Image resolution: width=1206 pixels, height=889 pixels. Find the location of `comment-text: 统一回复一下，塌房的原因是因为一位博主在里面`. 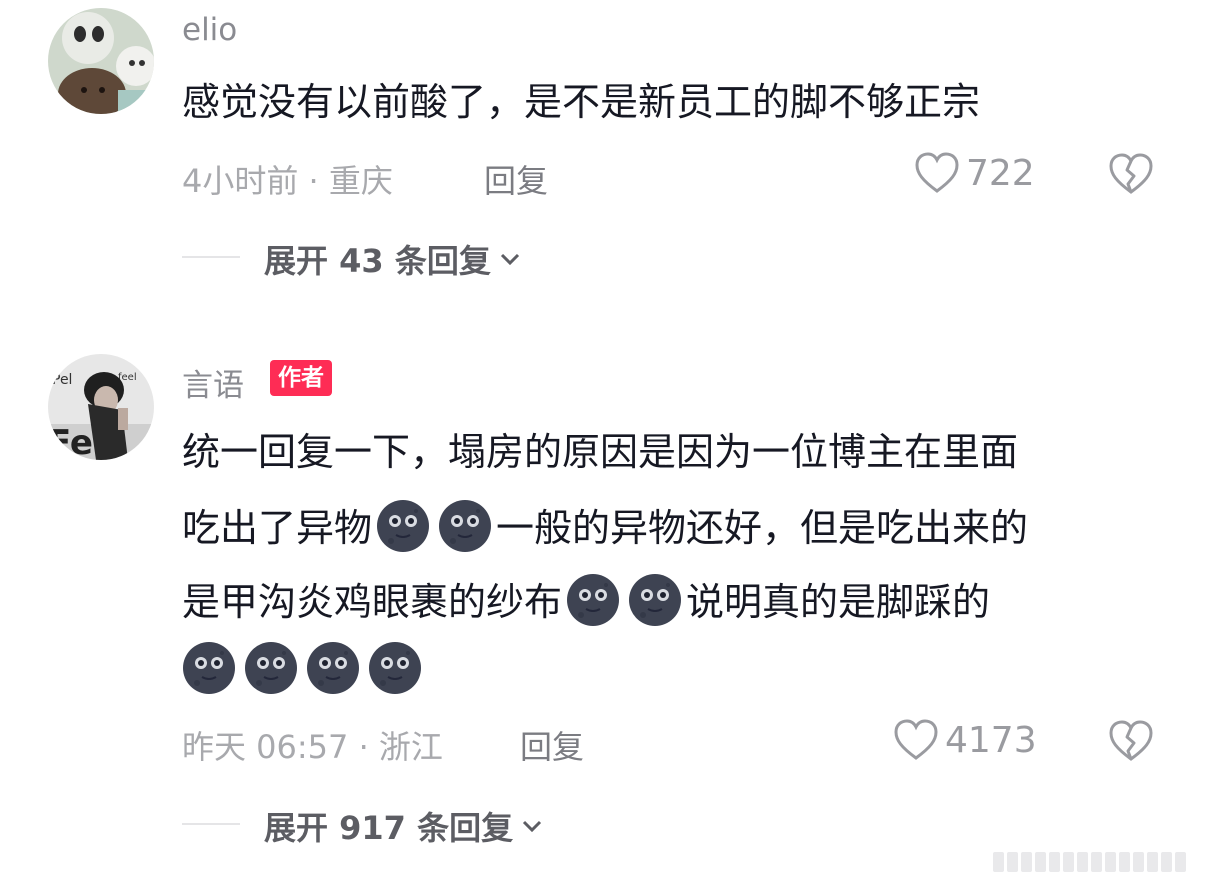

comment-text: 统一回复一下，塌房的原因是因为一位博主在里面 is located at coordinates (600, 452).